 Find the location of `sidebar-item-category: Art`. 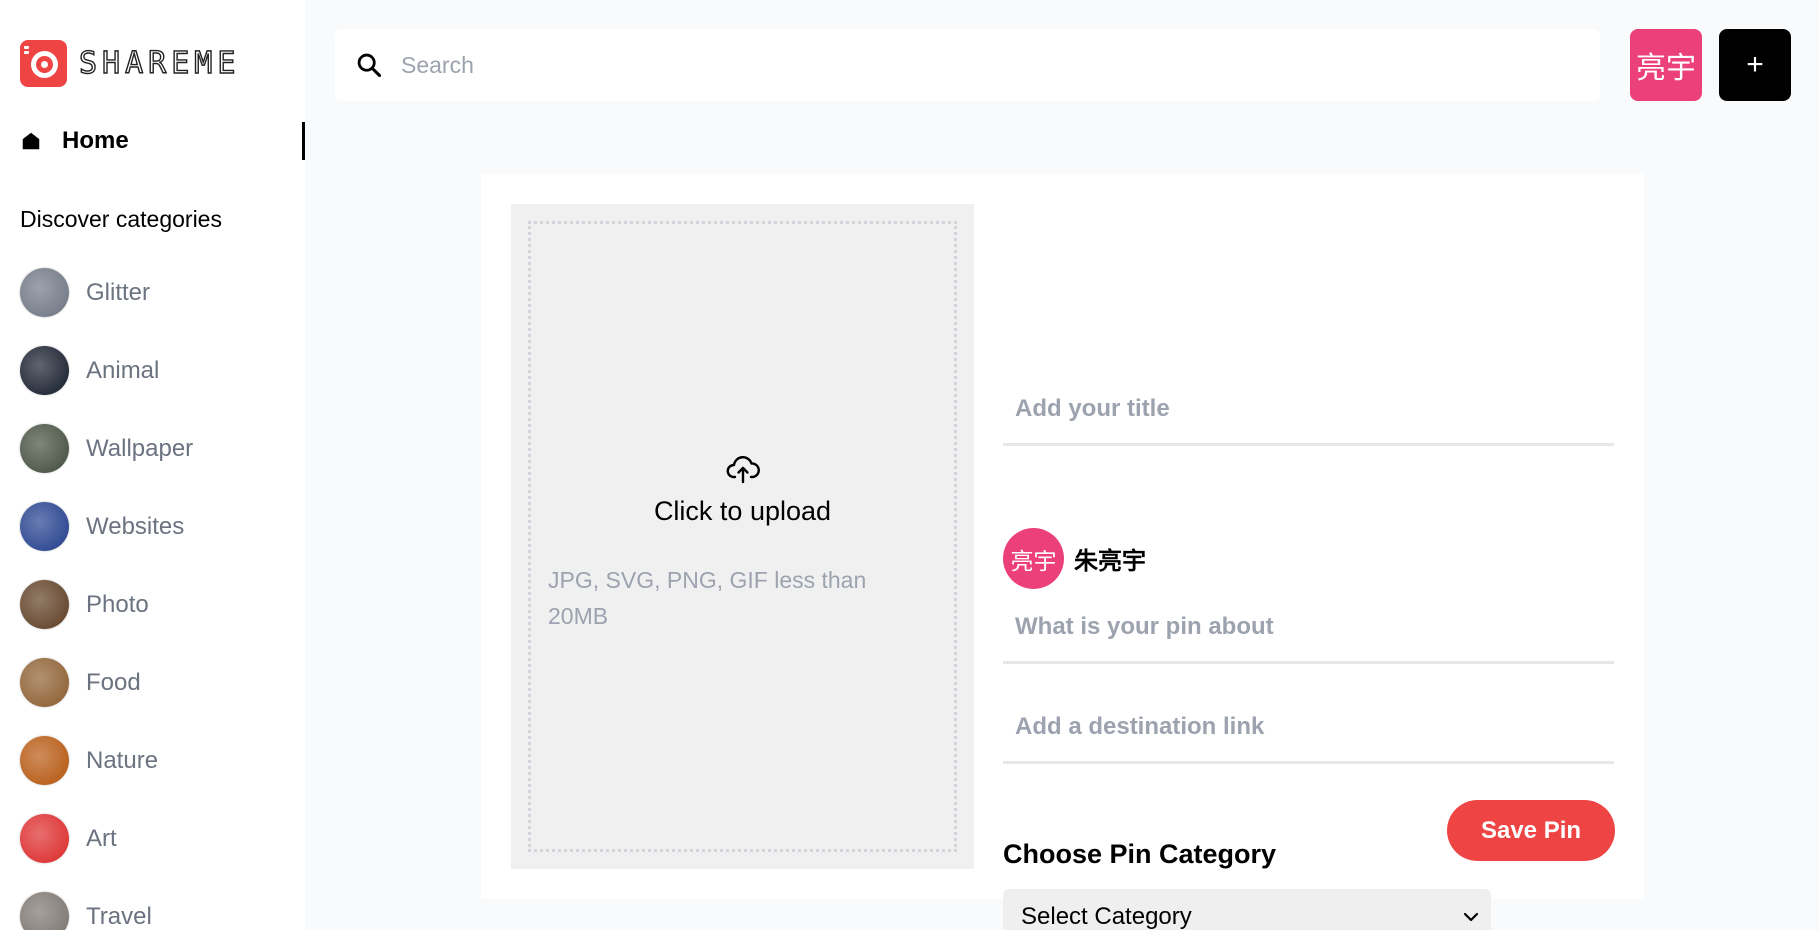

sidebar-item-category: Art is located at coordinates (106, 838).